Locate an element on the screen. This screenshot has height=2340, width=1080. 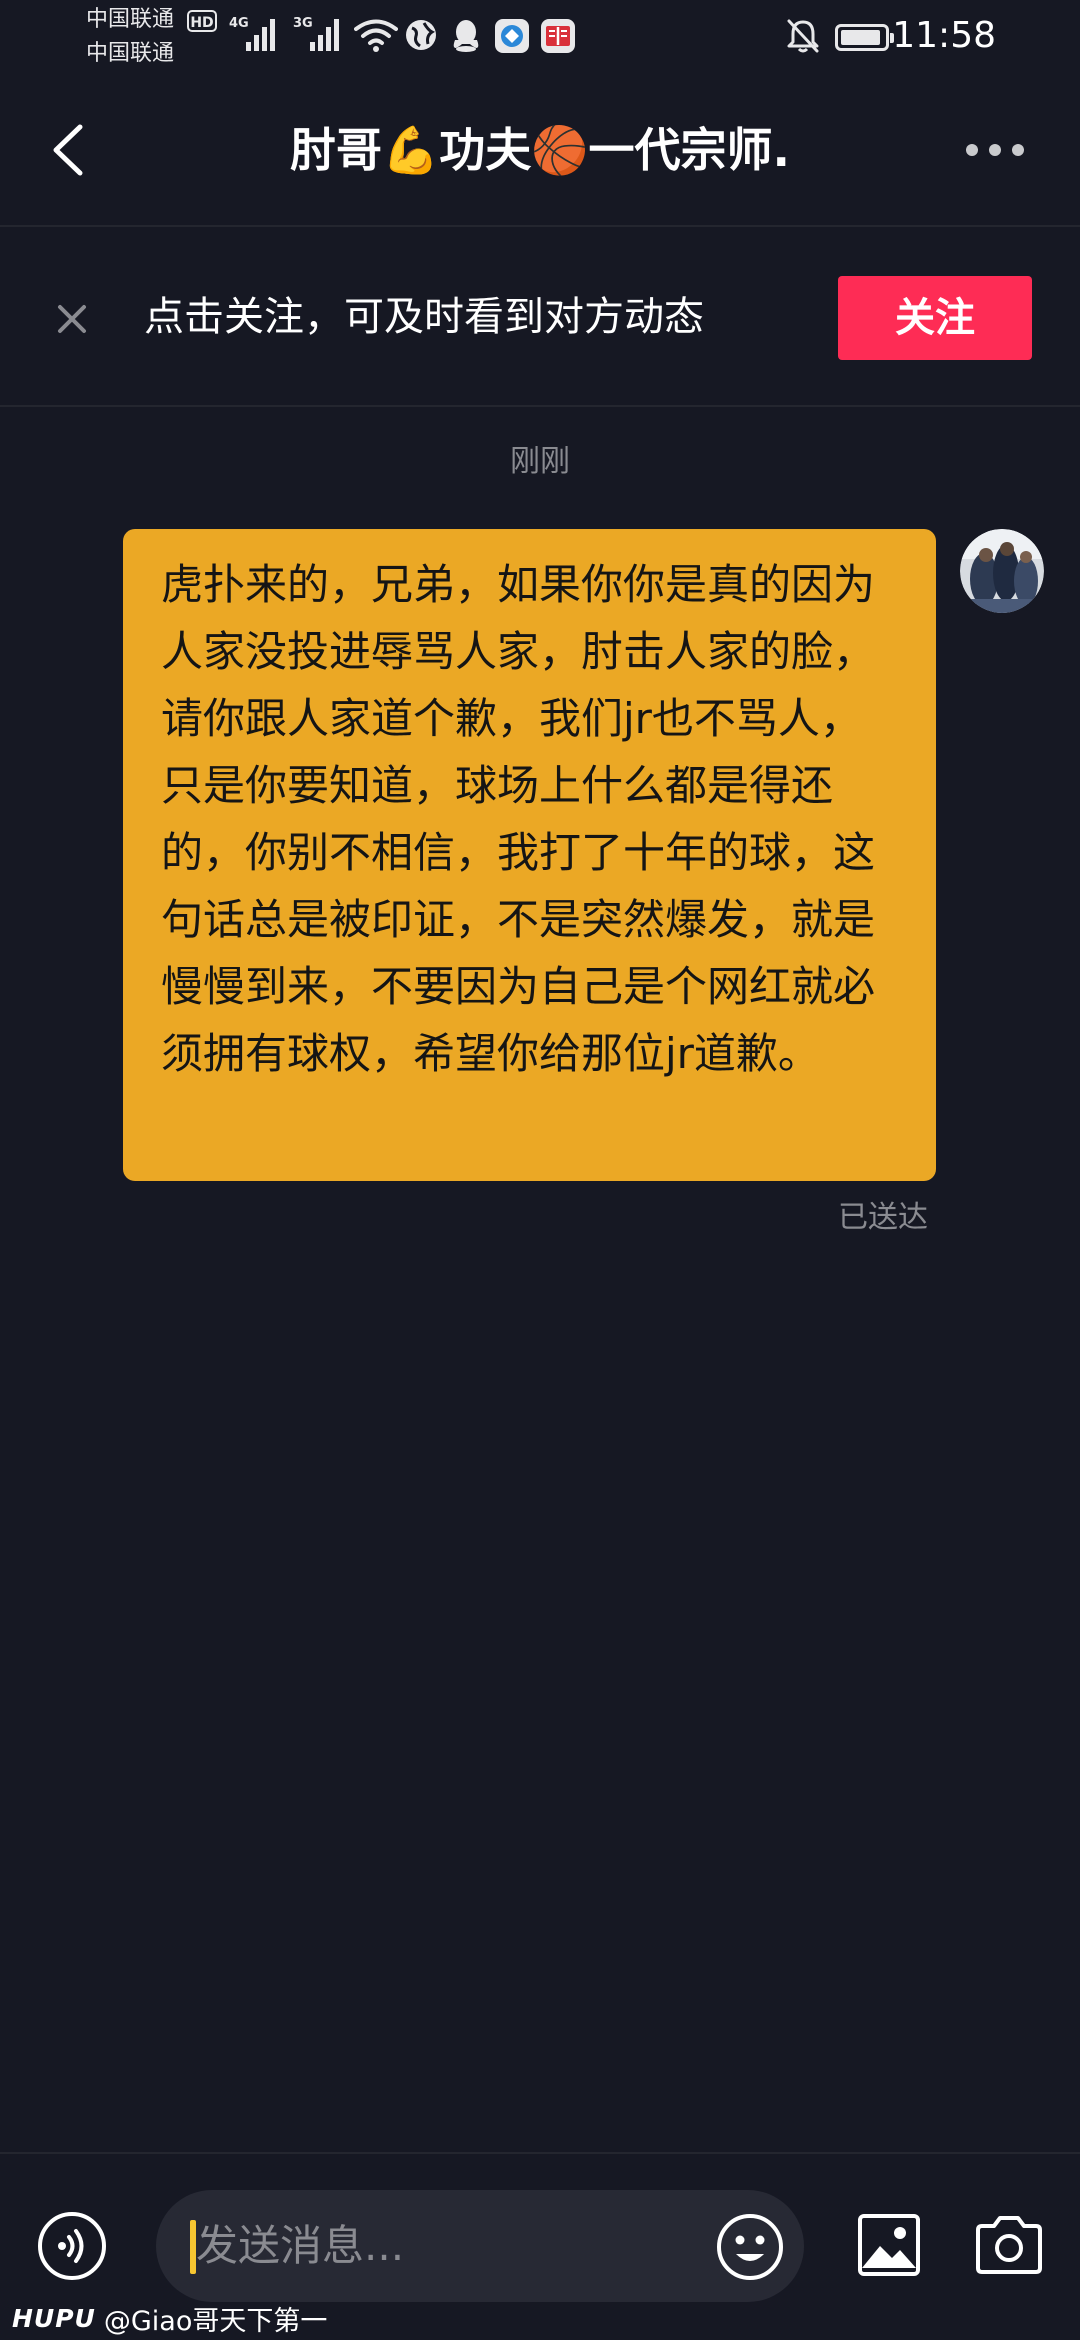
close-icon is located at coordinates (72, 319).